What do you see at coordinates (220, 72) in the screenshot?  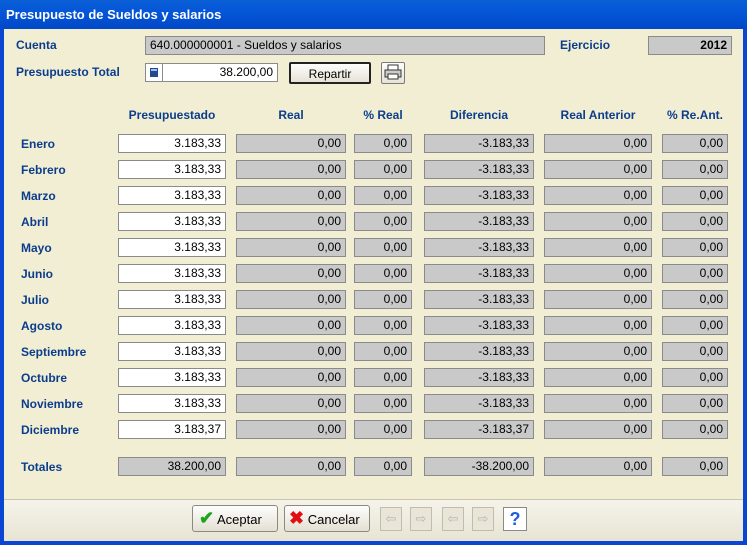 I see `presupuesto-total-input: 38.200,00` at bounding box center [220, 72].